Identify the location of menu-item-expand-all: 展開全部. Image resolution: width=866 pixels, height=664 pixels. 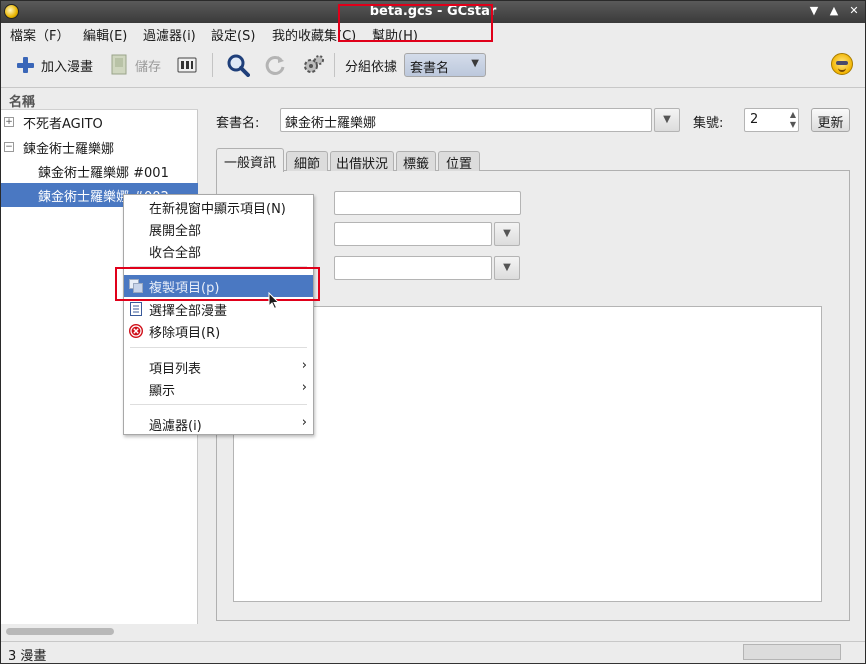
(218, 229).